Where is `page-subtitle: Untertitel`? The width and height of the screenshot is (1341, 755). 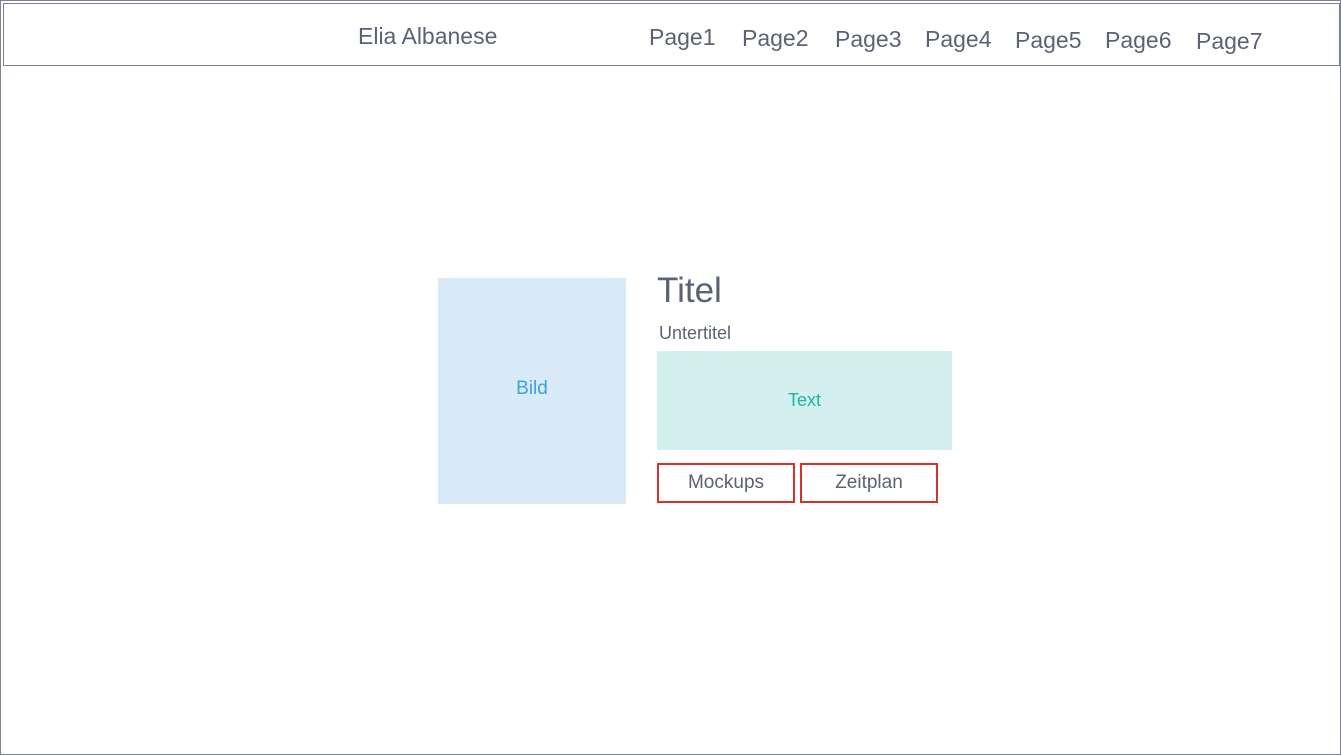
page-subtitle: Untertitel is located at coordinates (695, 333).